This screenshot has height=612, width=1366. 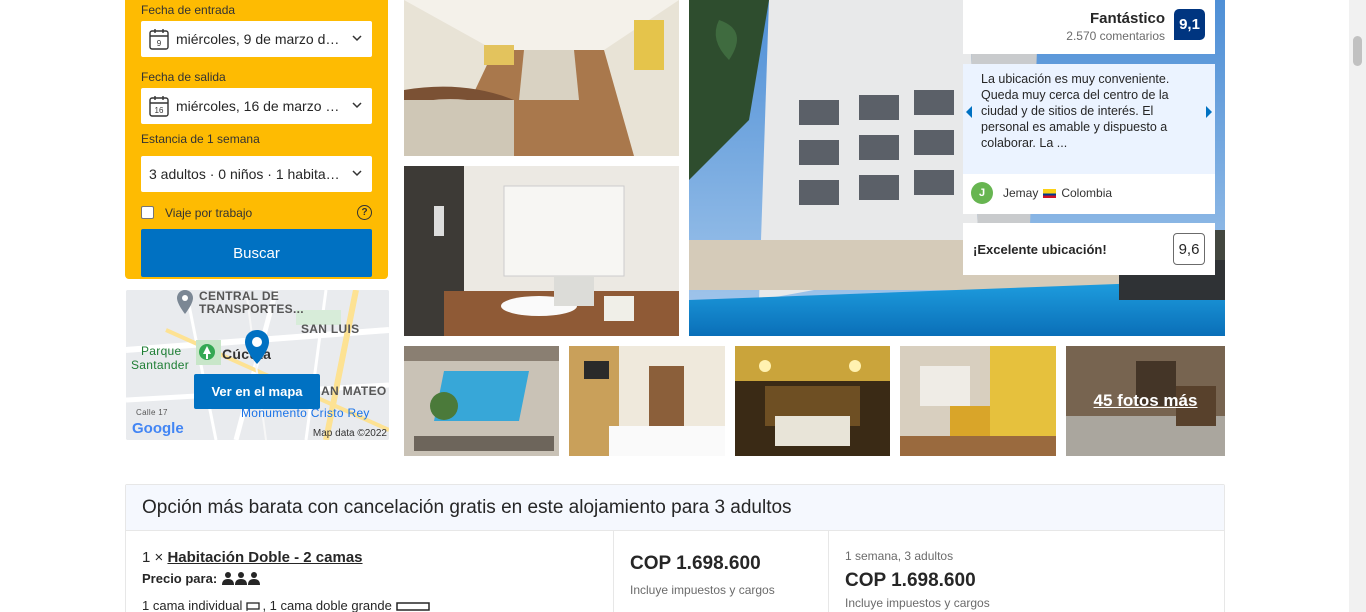 I want to click on total-price-value: COP 1.698.600, so click(x=910, y=580).